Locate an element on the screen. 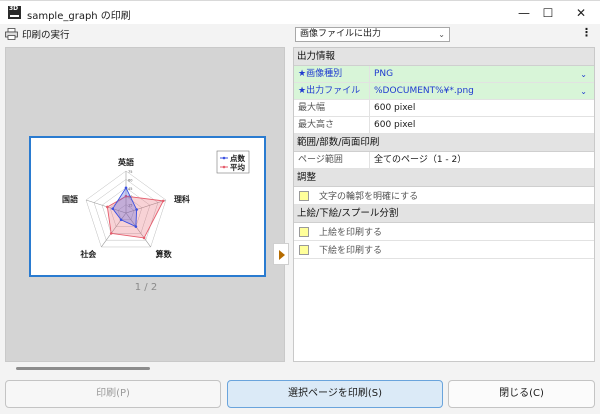 The height and width of the screenshot is (414, 600). sharpen-text-option: 文字の輪郭を明確にする is located at coordinates (444, 196).